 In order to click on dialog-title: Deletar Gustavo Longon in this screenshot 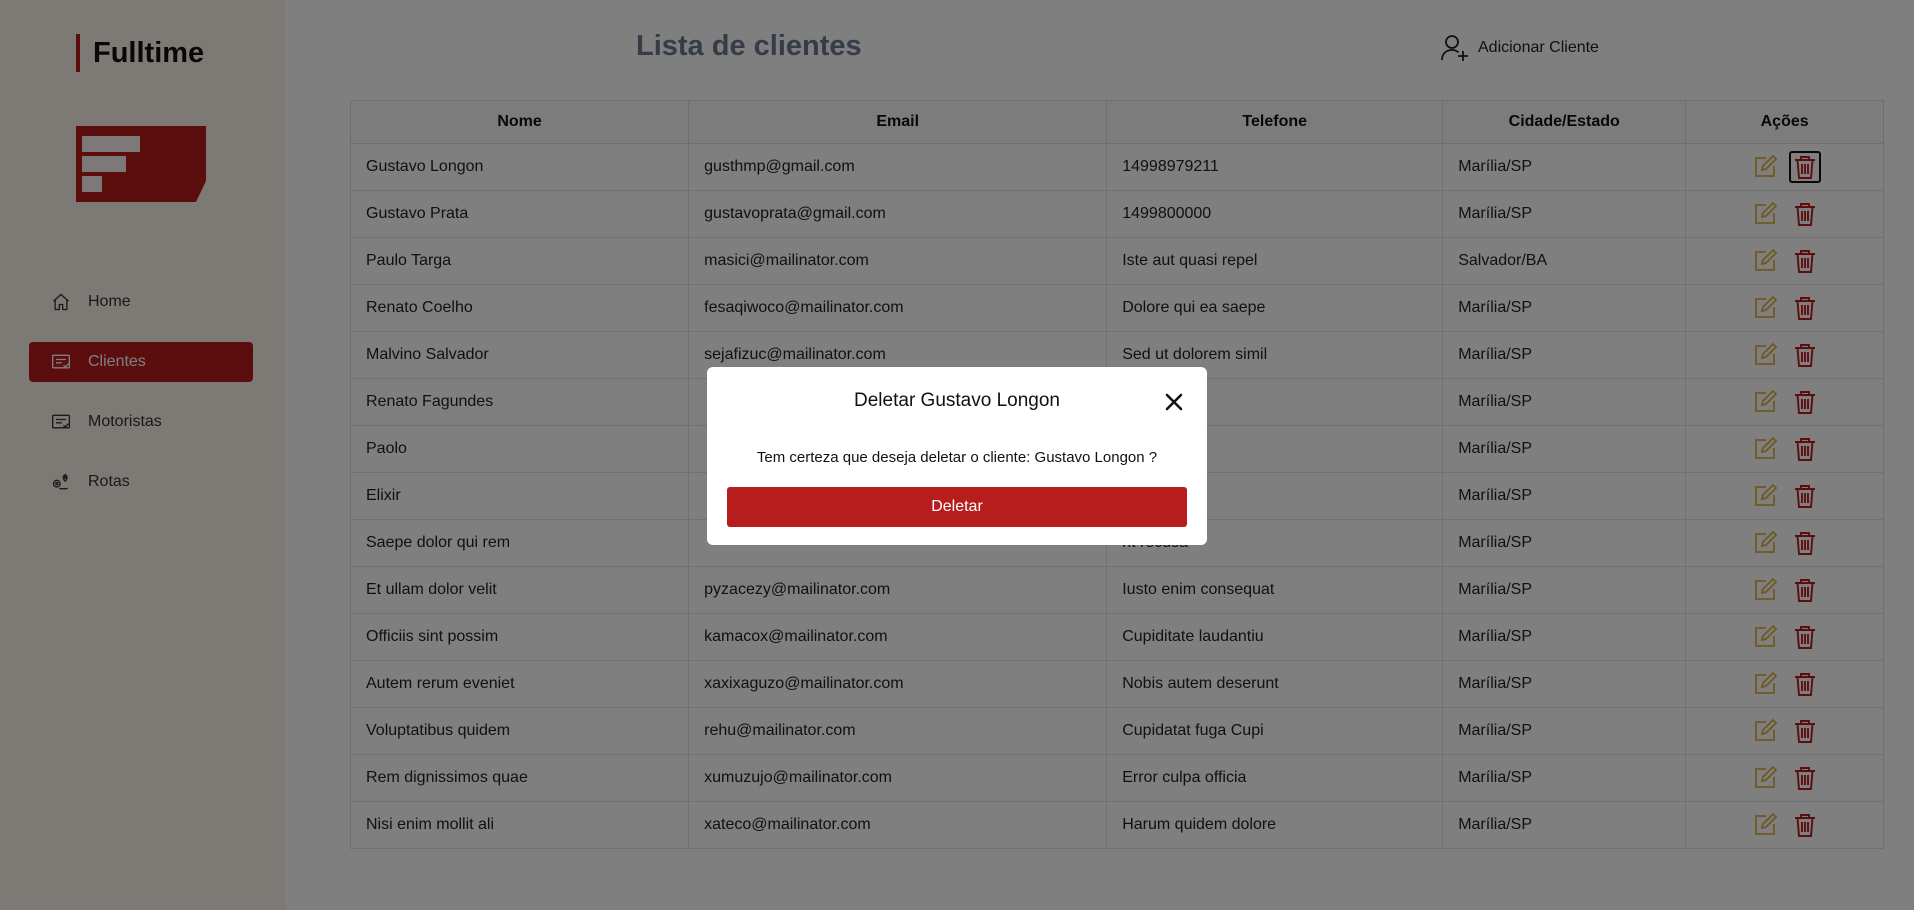, I will do `click(957, 400)`.